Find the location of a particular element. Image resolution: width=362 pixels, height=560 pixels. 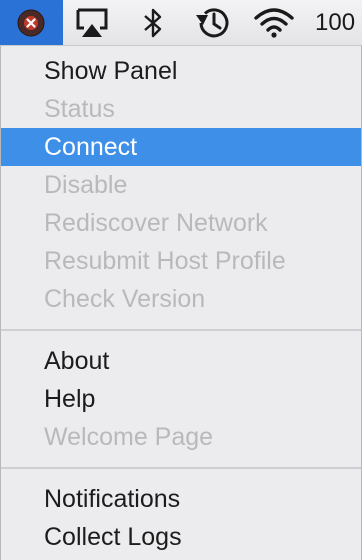

menu-item-rediscover-network: Rediscover Network is located at coordinates (156, 223).